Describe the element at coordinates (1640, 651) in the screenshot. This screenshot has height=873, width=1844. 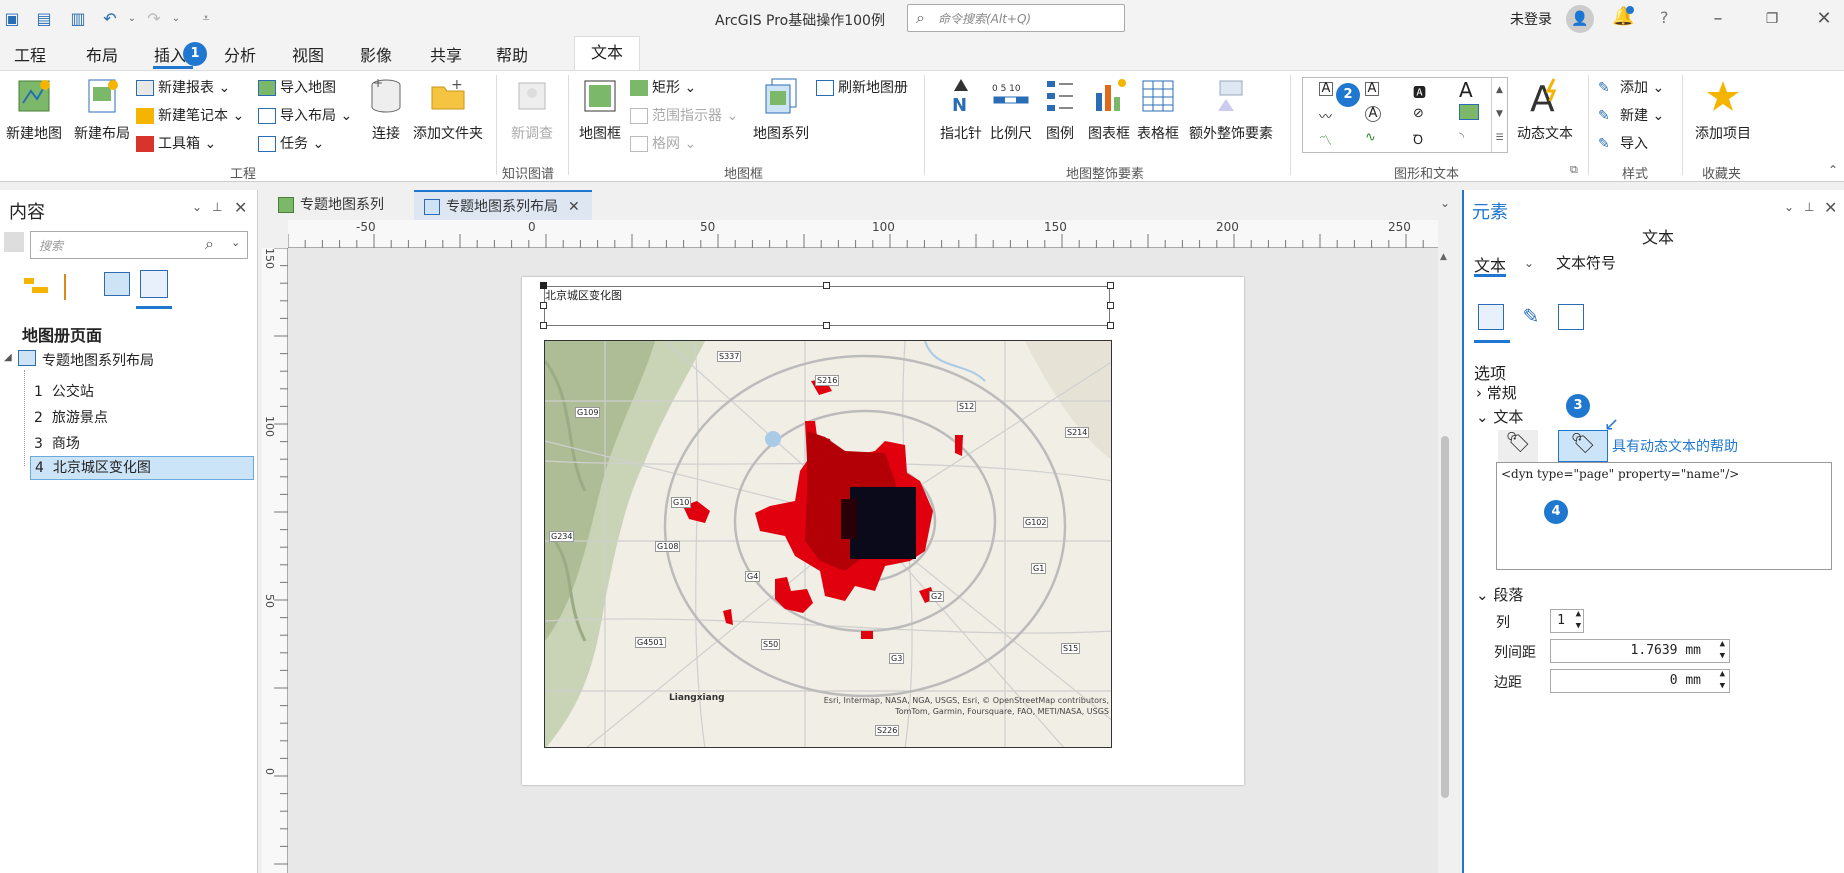
I see `column-gap-field: 1.7639 mm ▲ ▼` at that location.